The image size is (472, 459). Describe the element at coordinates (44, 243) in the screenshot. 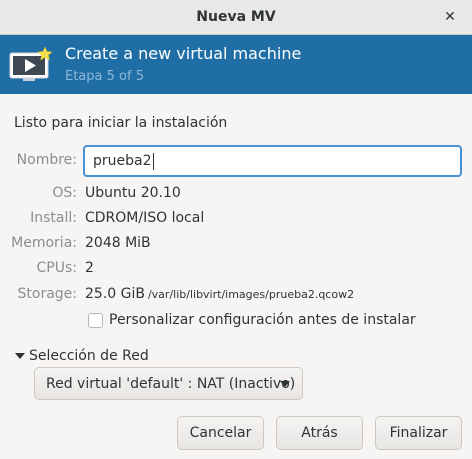

I see `memory-label: Memoria:` at that location.